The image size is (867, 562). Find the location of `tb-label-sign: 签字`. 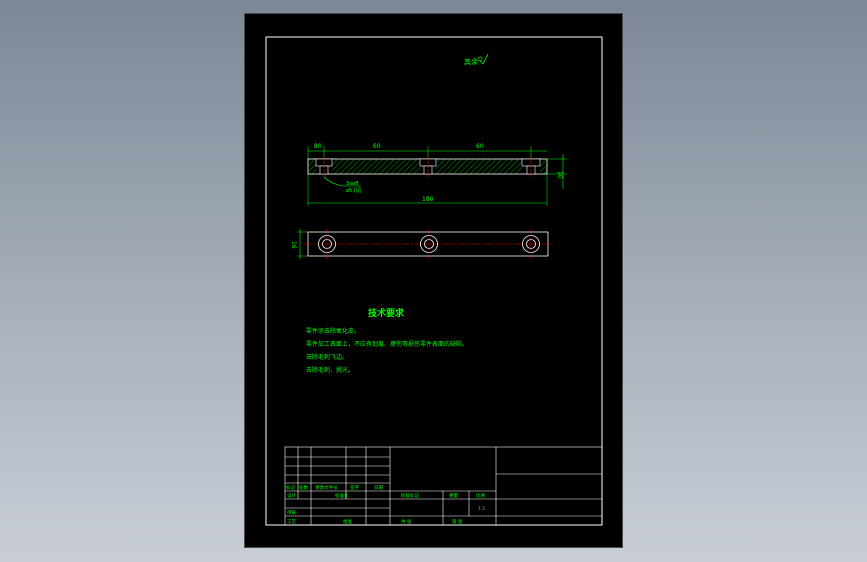

tb-label-sign: 签字 is located at coordinates (354, 487).